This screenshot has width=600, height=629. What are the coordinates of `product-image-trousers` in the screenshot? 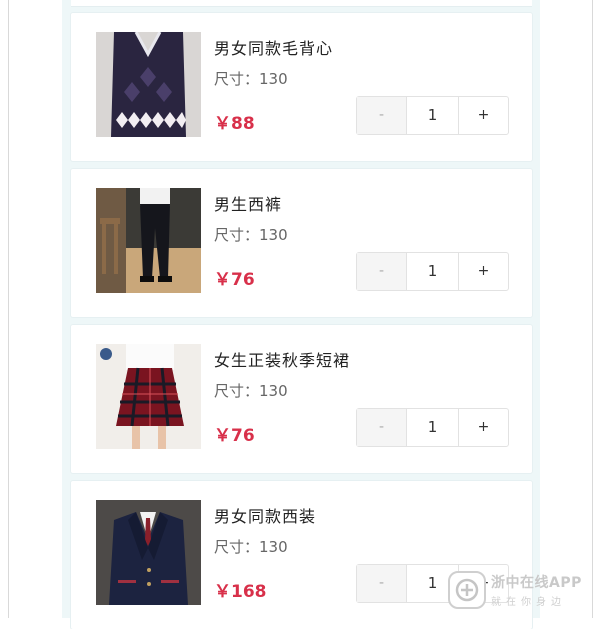 It's located at (148, 240).